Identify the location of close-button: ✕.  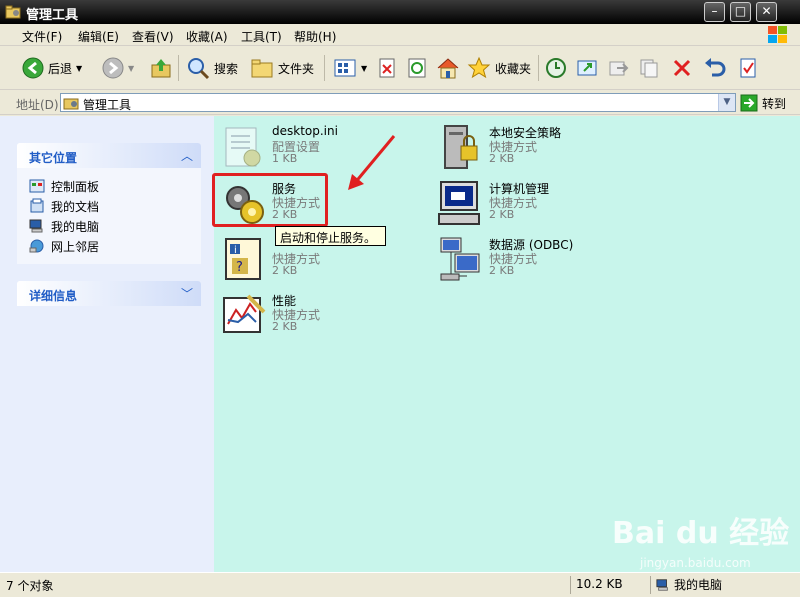
(766, 12).